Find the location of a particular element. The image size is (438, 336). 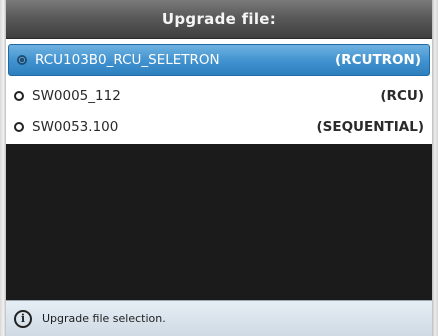

file-name: SW0053.100 is located at coordinates (75, 127).